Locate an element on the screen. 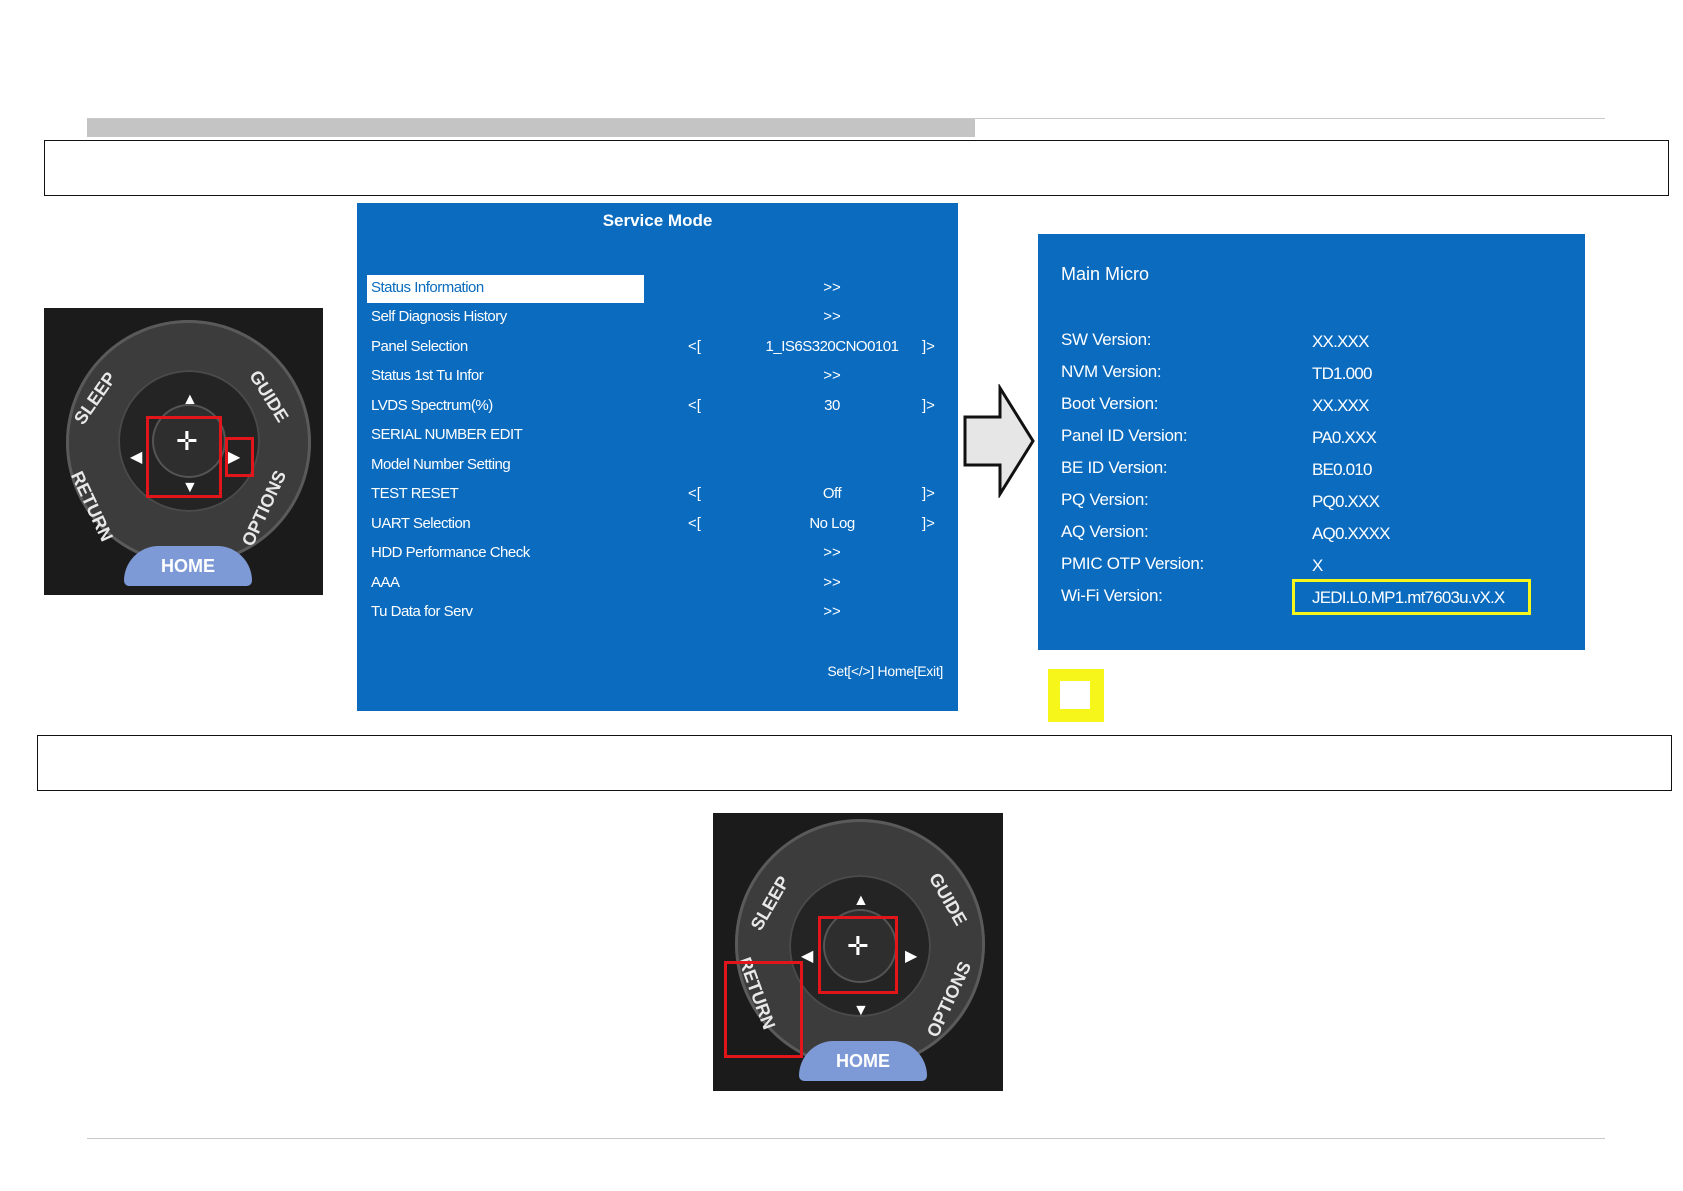 The height and width of the screenshot is (1191, 1683). highlight-right is located at coordinates (239, 457).